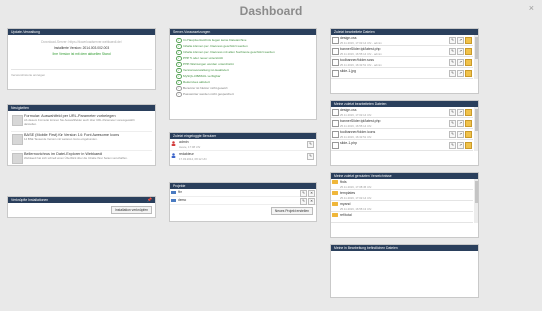 Image resolution: width=542 pixels, height=311 pixels. Describe the element at coordinates (402, 73) in the screenshot. I see `file-row: slide-1.jpg ✎ ↗` at that location.